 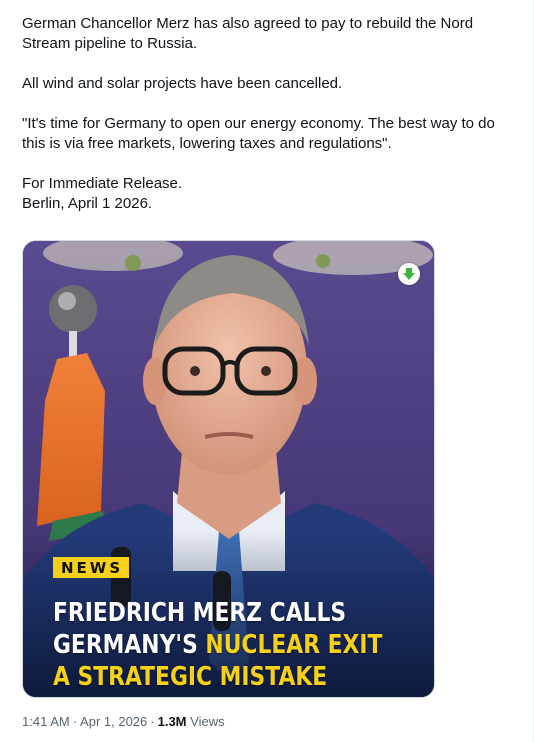 What do you see at coordinates (91, 567) in the screenshot?
I see `news-tag: NEWS` at bounding box center [91, 567].